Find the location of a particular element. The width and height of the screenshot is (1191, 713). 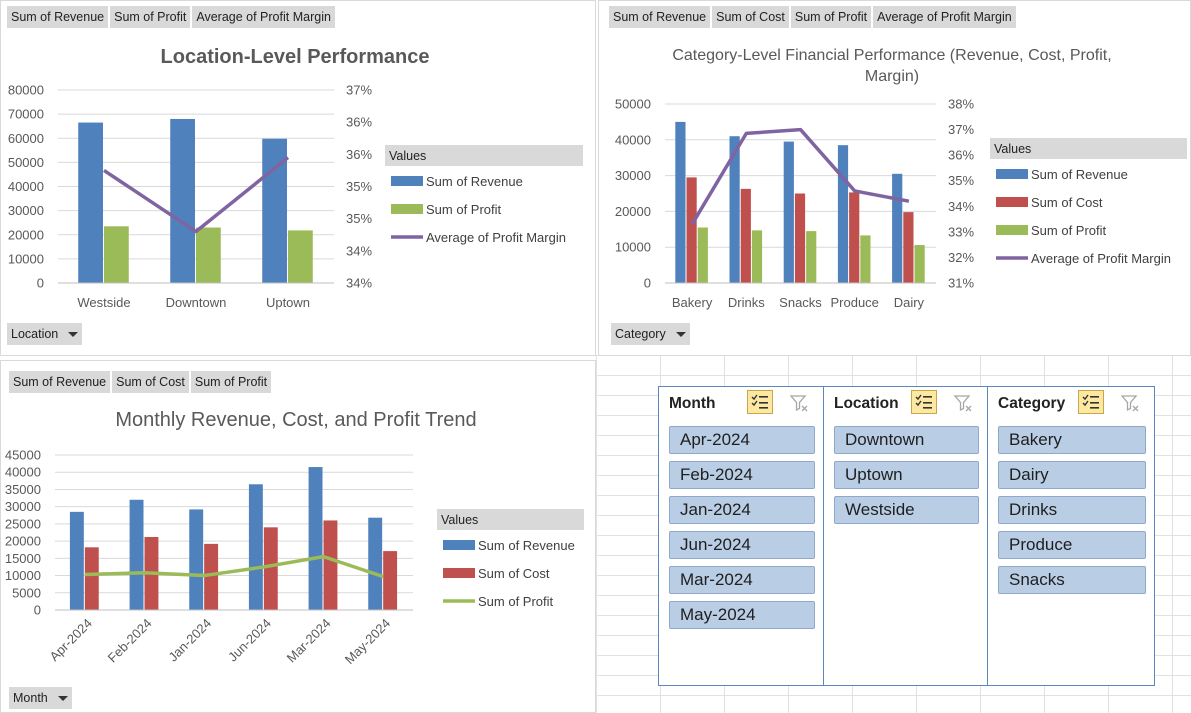

axis-field-label: Location is located at coordinates (35, 334).